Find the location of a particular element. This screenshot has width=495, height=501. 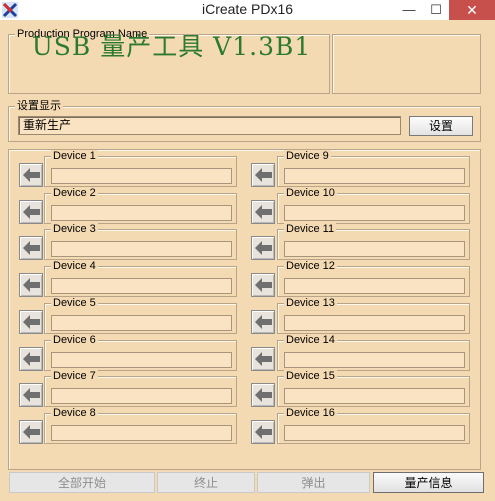

device-10-label: Device 10 is located at coordinates (310, 192).